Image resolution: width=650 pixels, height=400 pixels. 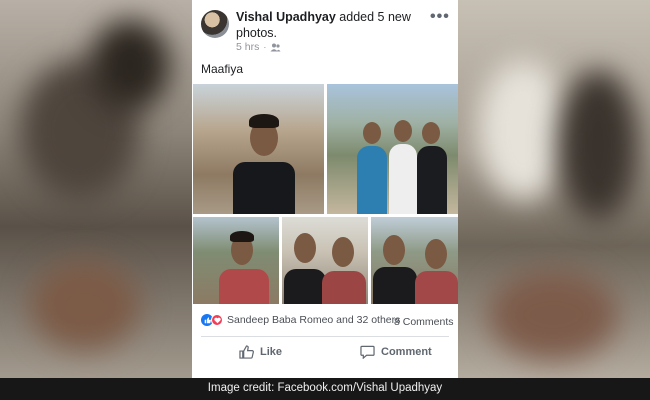 What do you see at coordinates (222, 69) in the screenshot?
I see `post-caption: Maafiya` at bounding box center [222, 69].